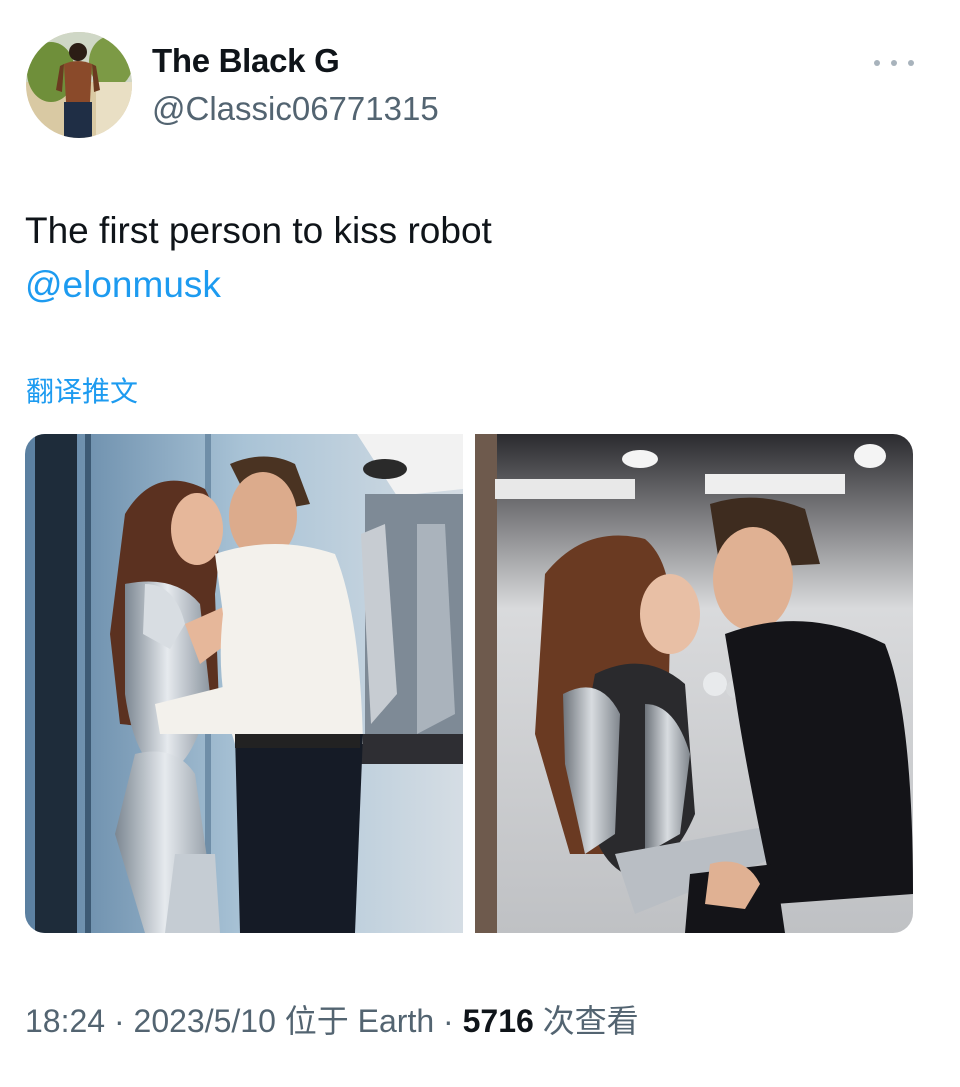 The width and height of the screenshot is (960, 1087). What do you see at coordinates (205, 1021) in the screenshot?
I see `tweet-date: 2023/5/10` at bounding box center [205, 1021].